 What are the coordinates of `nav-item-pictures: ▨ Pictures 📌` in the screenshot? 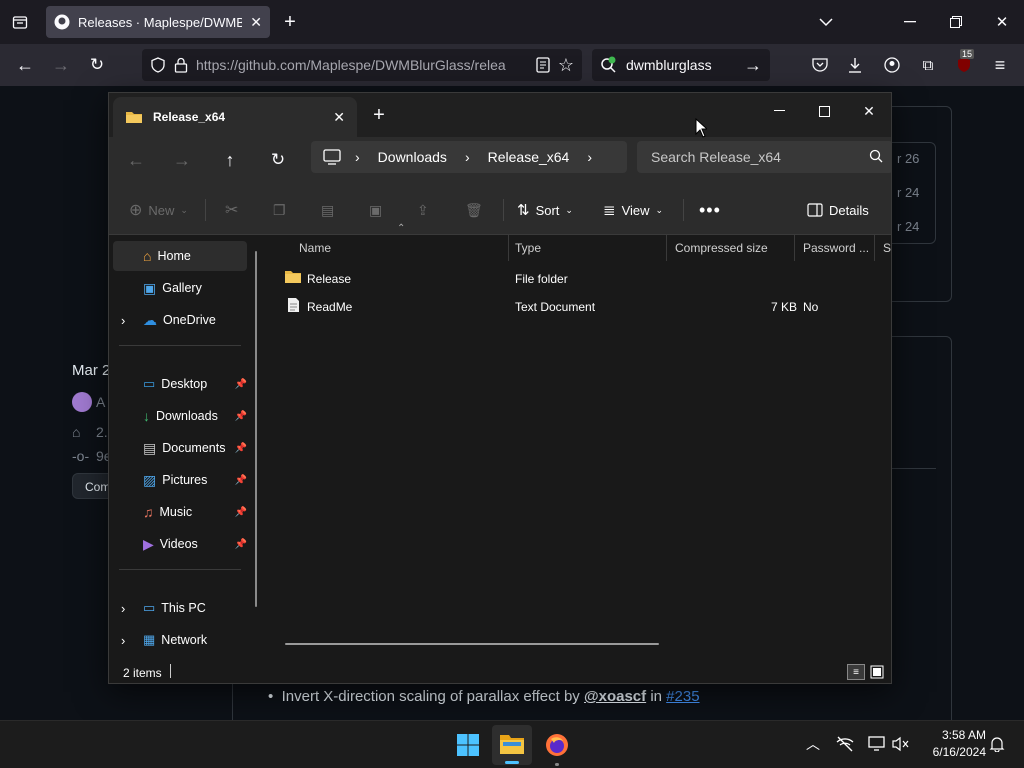 It's located at (180, 480).